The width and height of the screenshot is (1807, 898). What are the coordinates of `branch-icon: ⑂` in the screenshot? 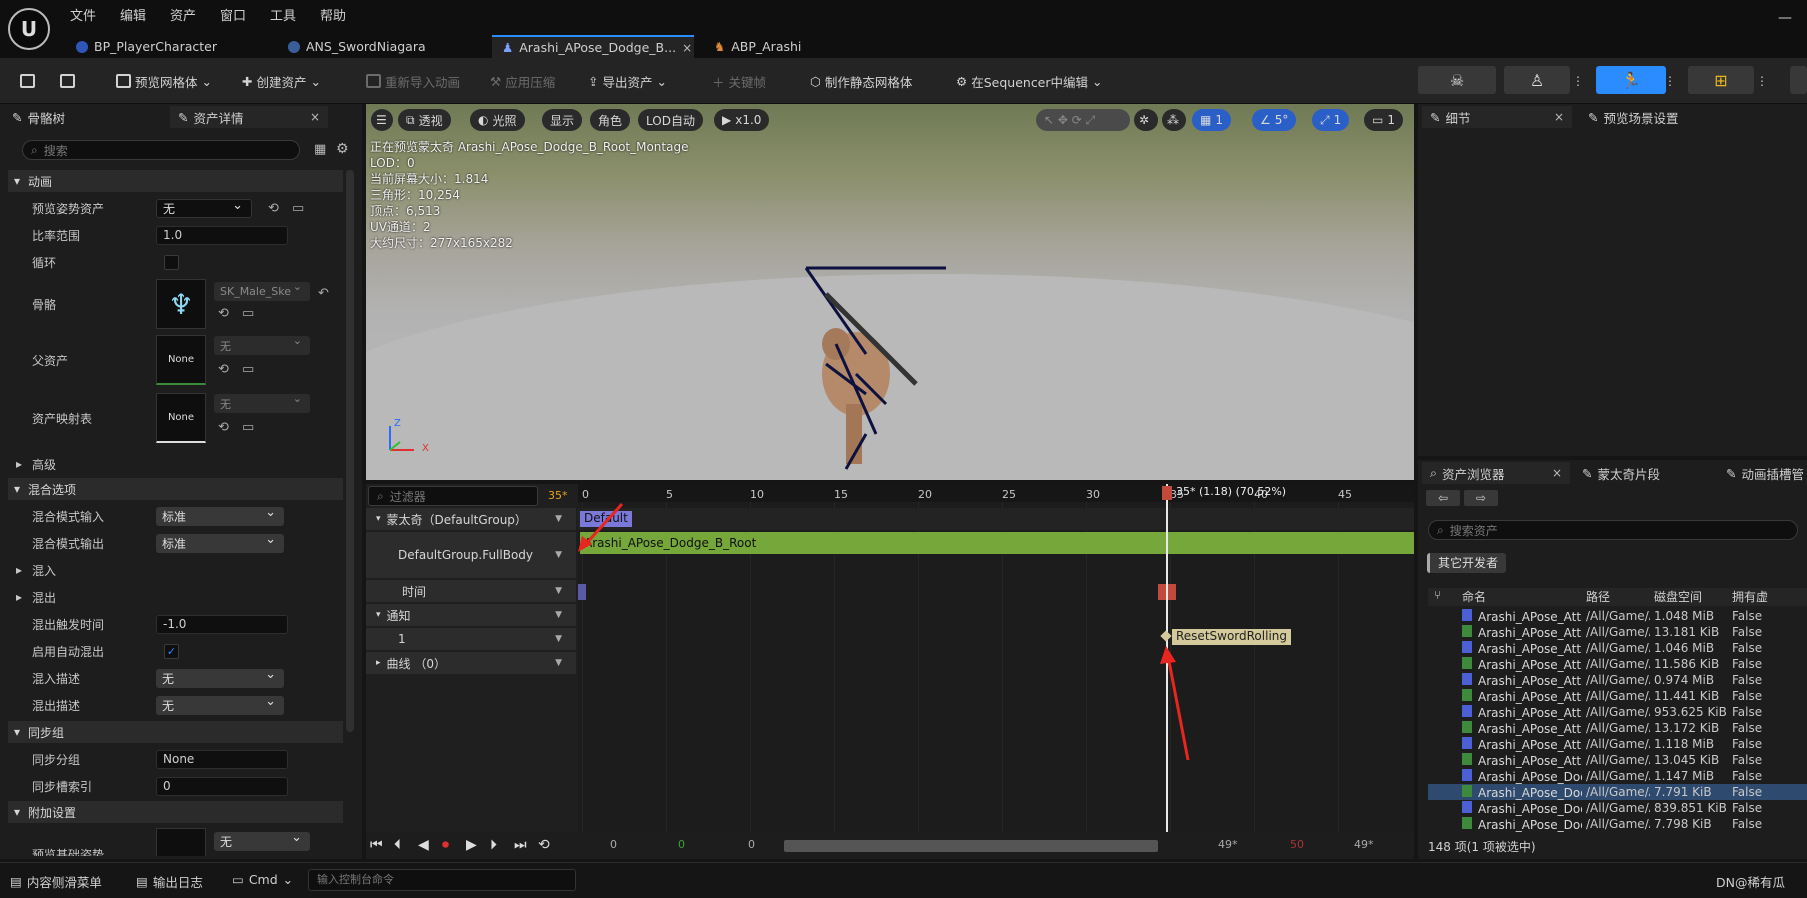 It's located at (1437, 595).